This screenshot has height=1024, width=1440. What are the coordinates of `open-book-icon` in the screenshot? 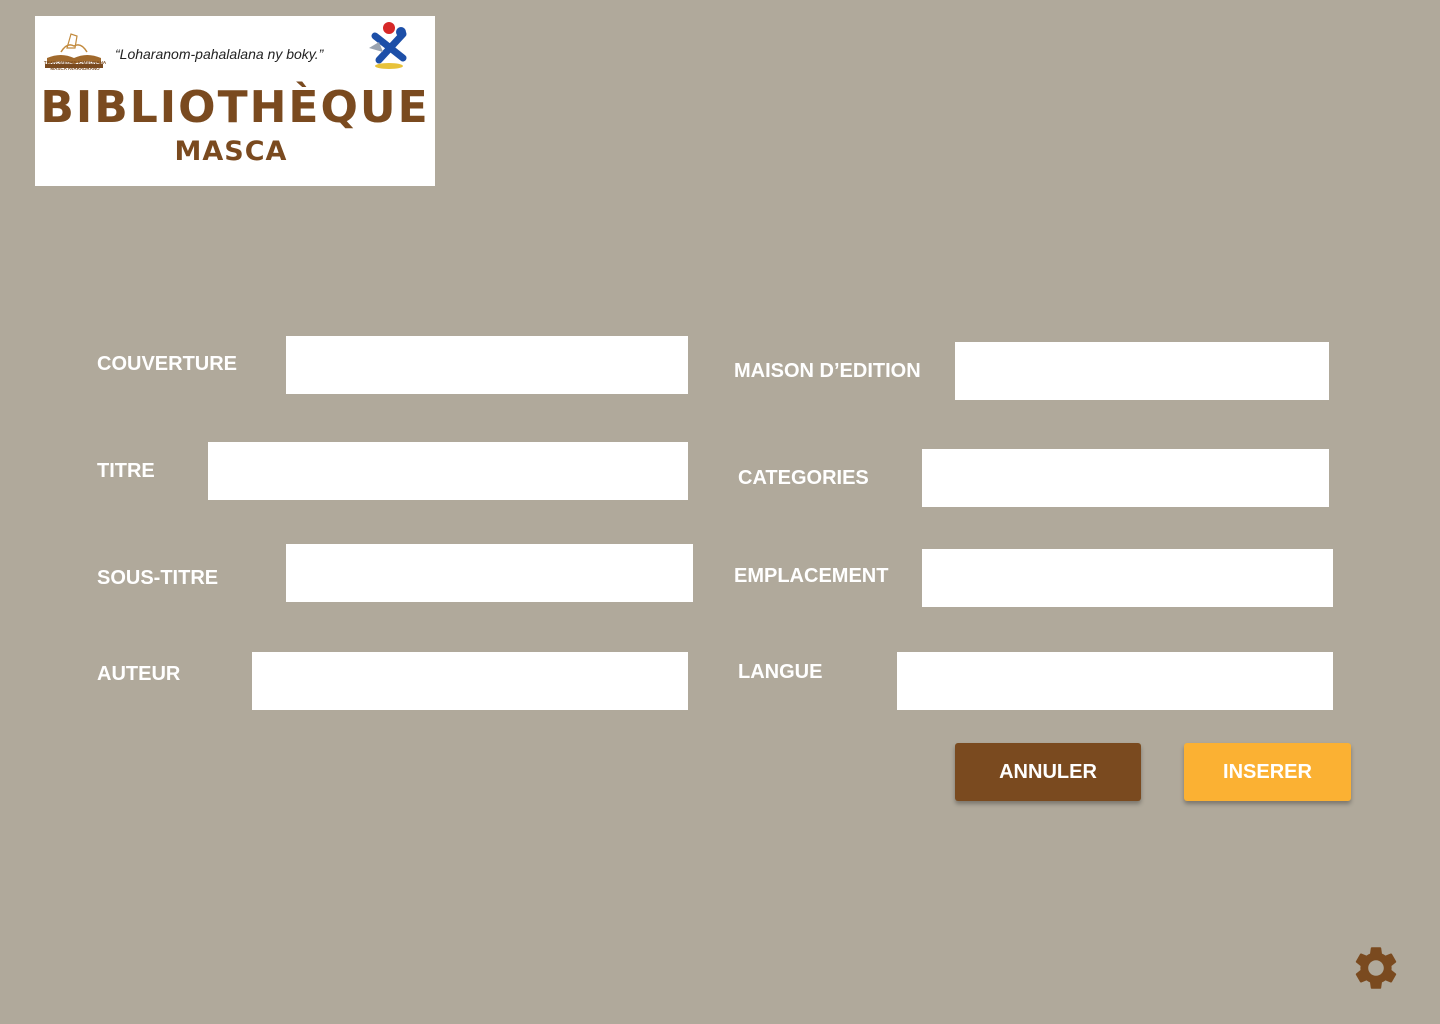 It's located at (74, 50).